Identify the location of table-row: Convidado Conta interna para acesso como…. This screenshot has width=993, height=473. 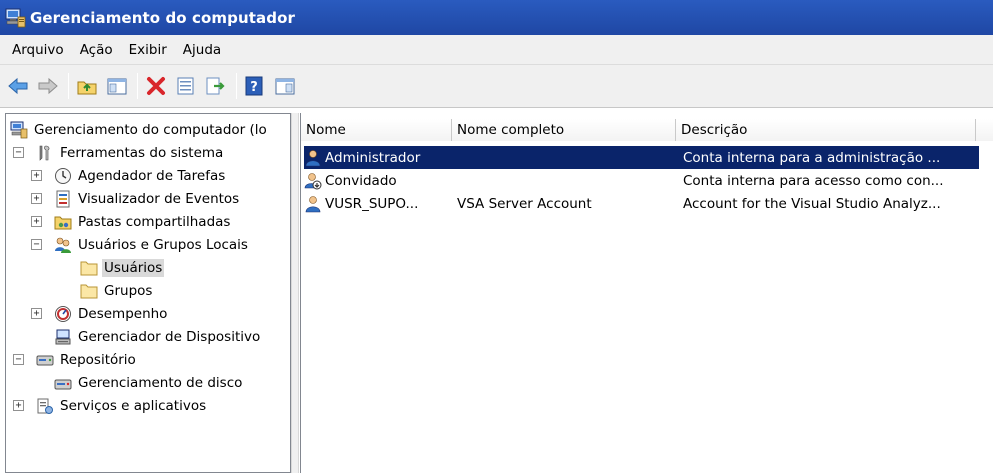
(641, 180).